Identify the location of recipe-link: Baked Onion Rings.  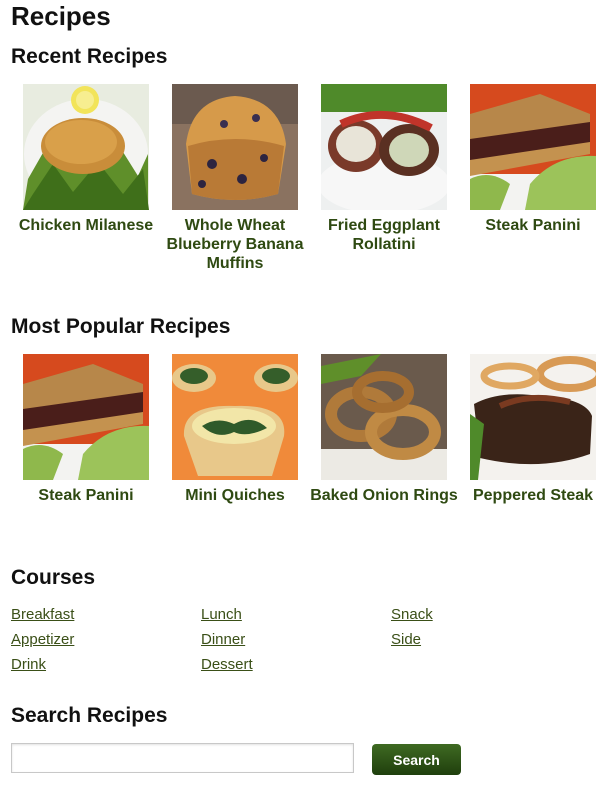
(384, 495).